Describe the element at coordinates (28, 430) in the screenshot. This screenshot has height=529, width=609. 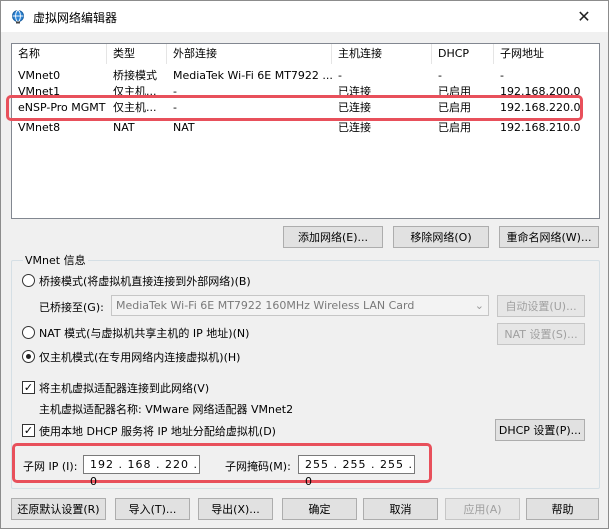
I see `local-dhcp-checkbox: ✓` at that location.